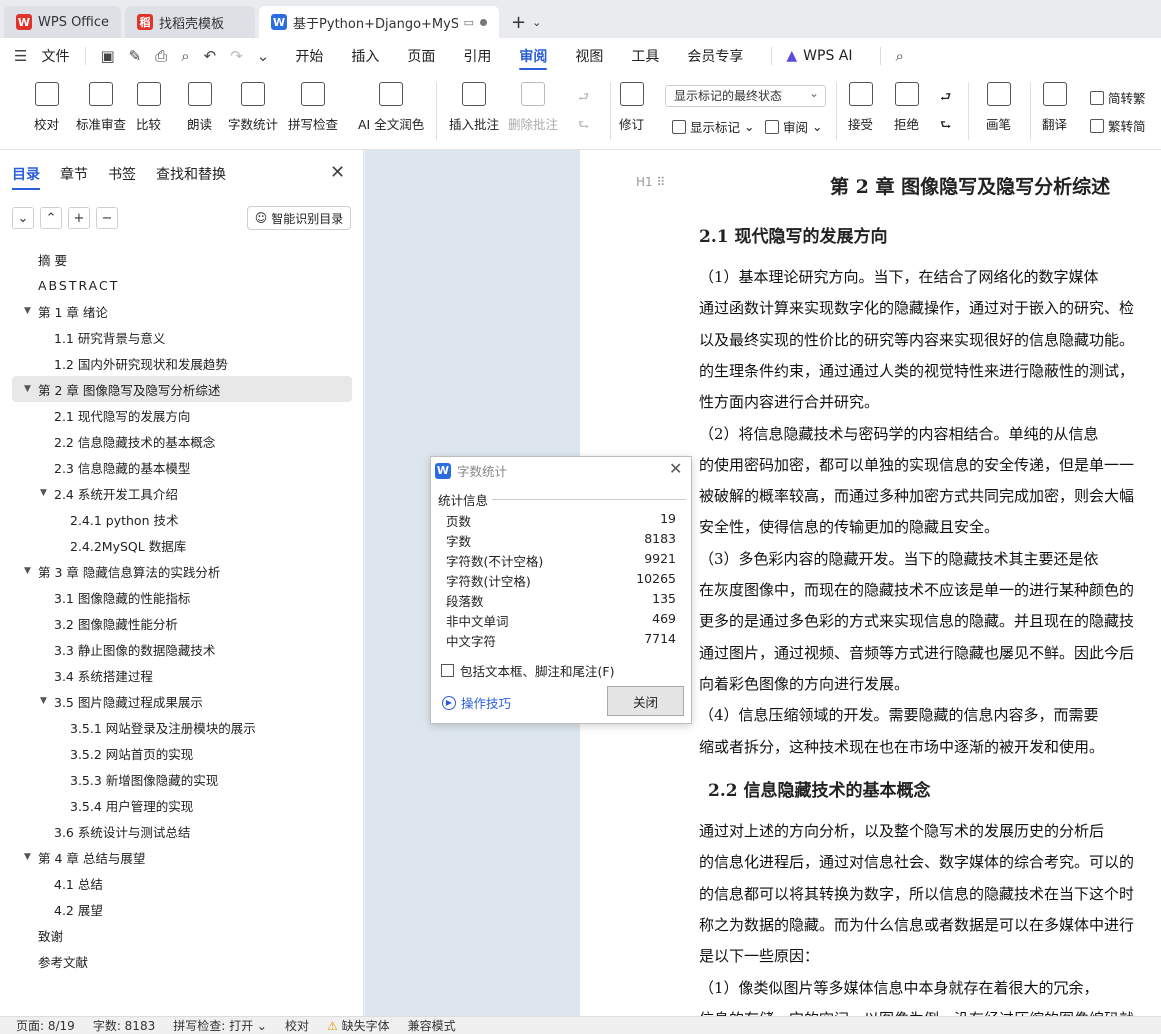 This screenshot has height=1034, width=1161. Describe the element at coordinates (182, 883) in the screenshot. I see `toc-item: 4.1 总结` at that location.